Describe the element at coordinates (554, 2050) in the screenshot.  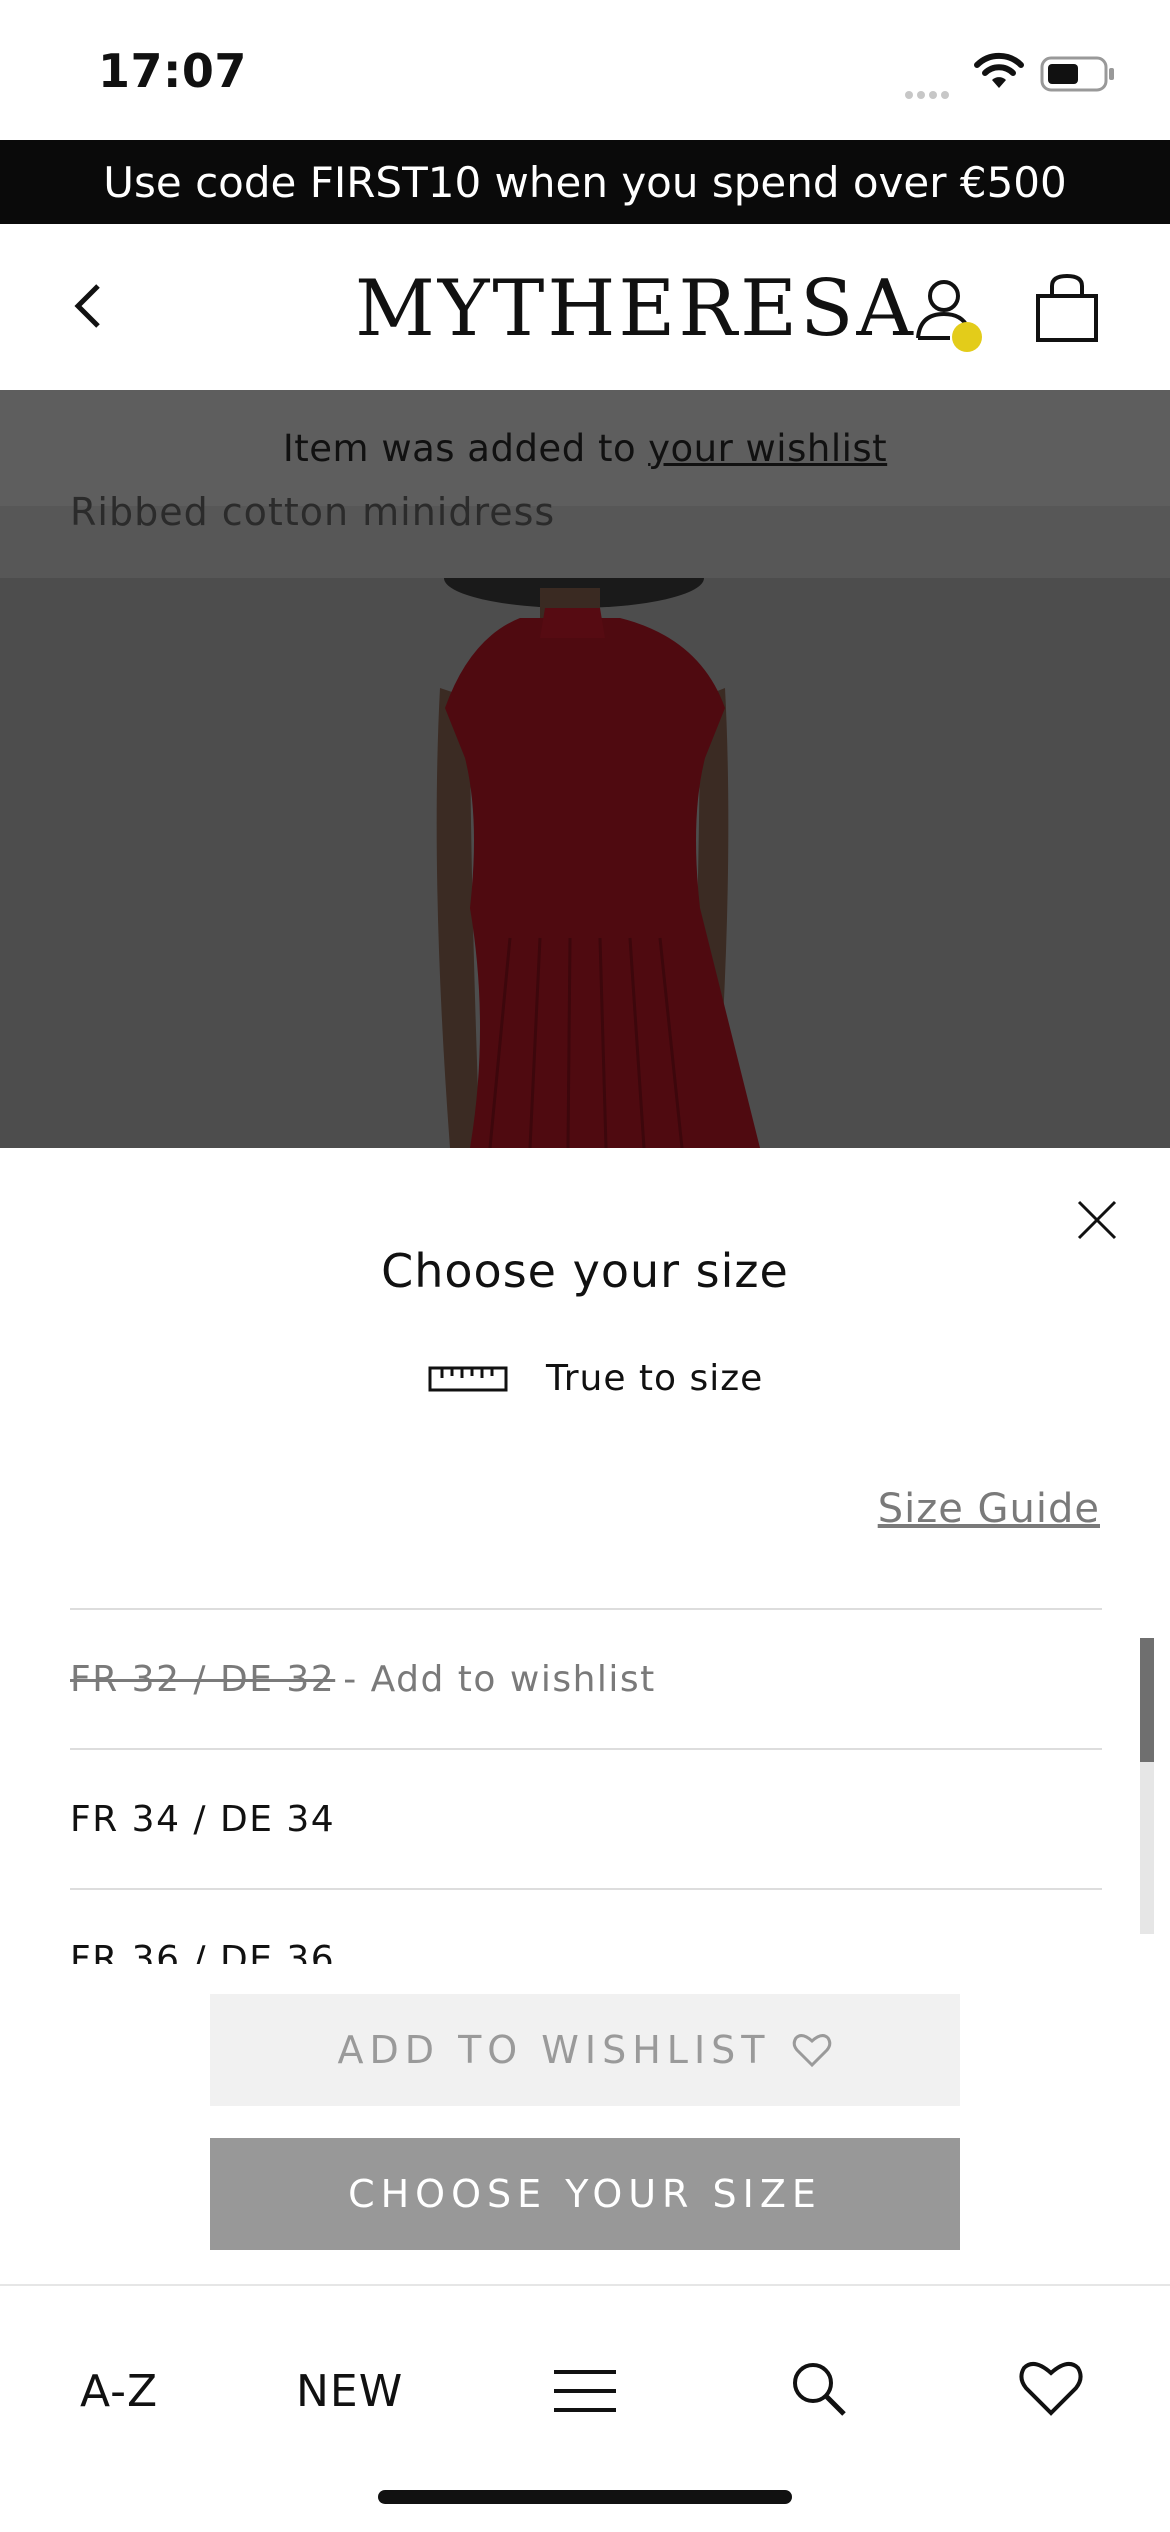
I see `wishlist-button-label: ADD TO WISHLIST` at that location.